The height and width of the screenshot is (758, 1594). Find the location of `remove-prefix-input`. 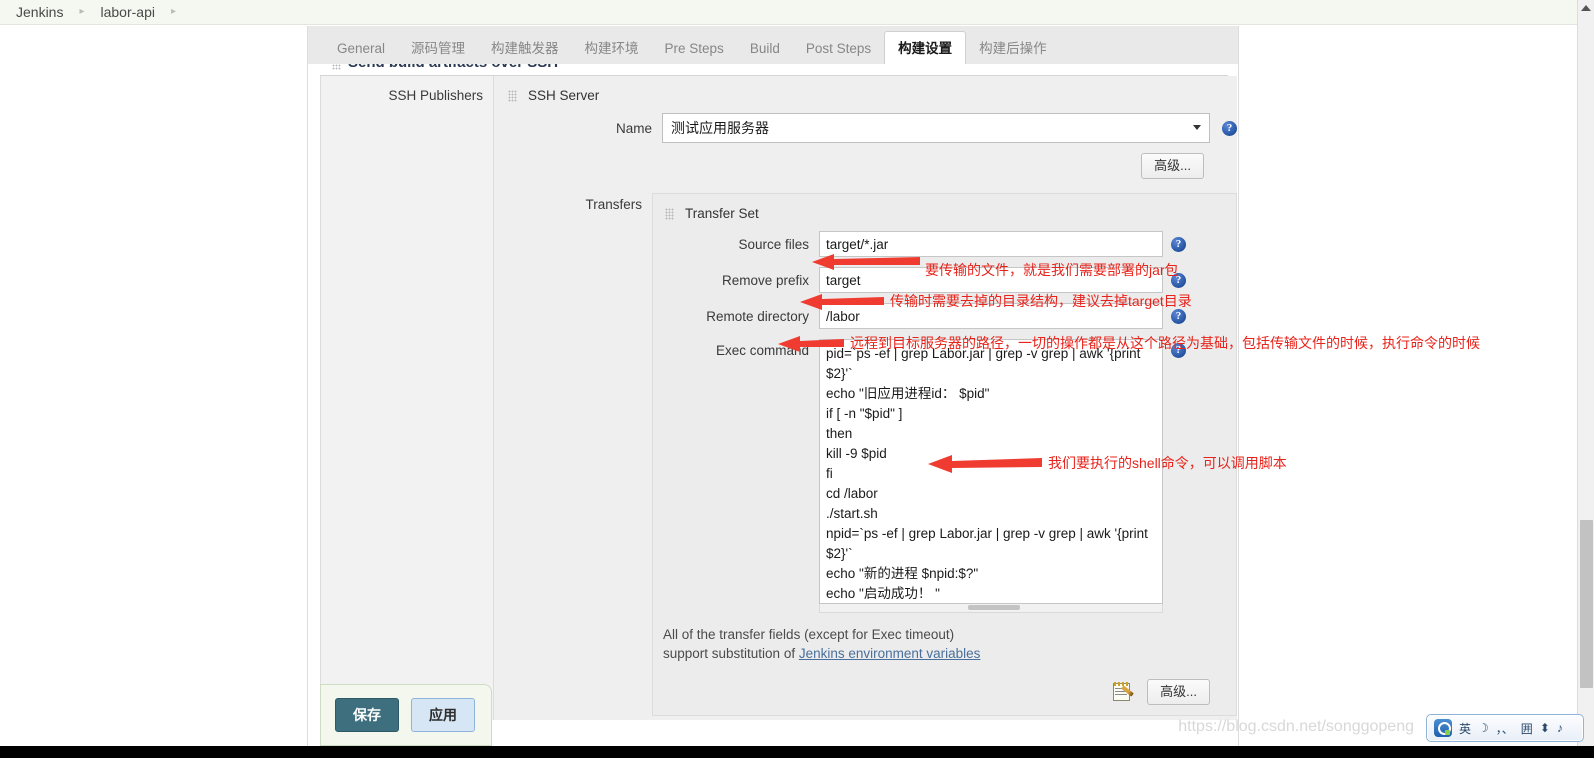

remove-prefix-input is located at coordinates (991, 280).